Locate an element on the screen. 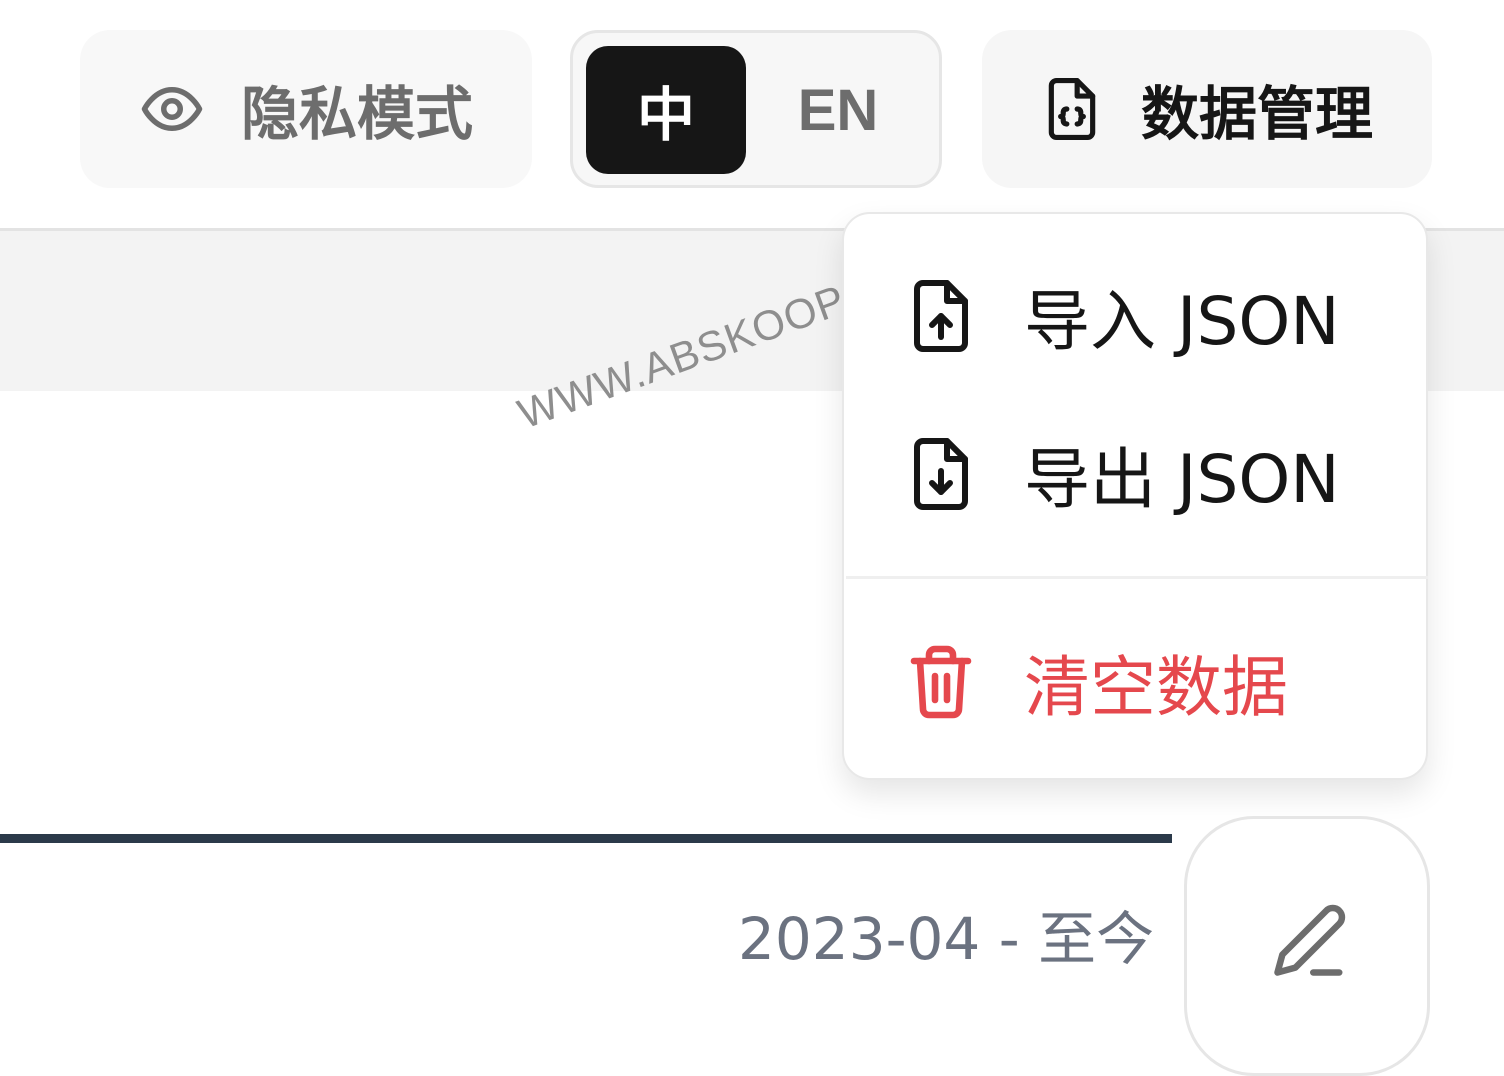 The image size is (1504, 1076). file-code-icon is located at coordinates (1072, 109).